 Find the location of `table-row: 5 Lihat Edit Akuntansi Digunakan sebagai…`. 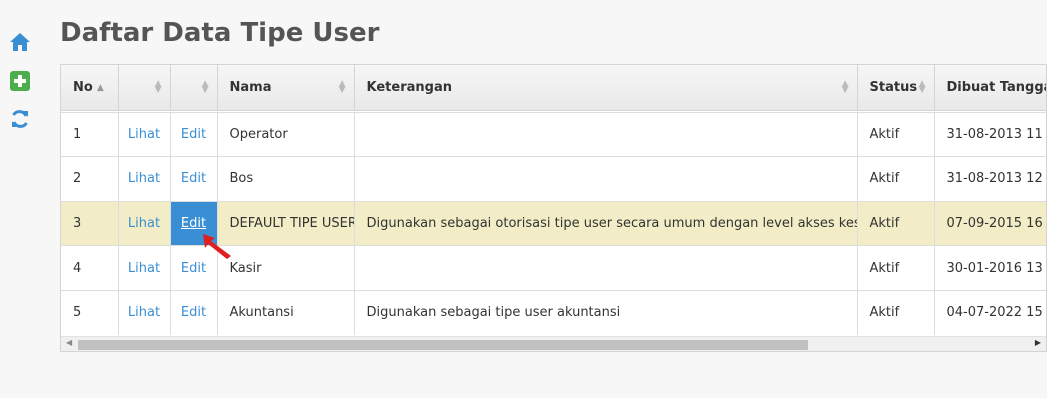

table-row: 5 Lihat Edit Akuntansi Digunakan sebagai… is located at coordinates (553, 312).